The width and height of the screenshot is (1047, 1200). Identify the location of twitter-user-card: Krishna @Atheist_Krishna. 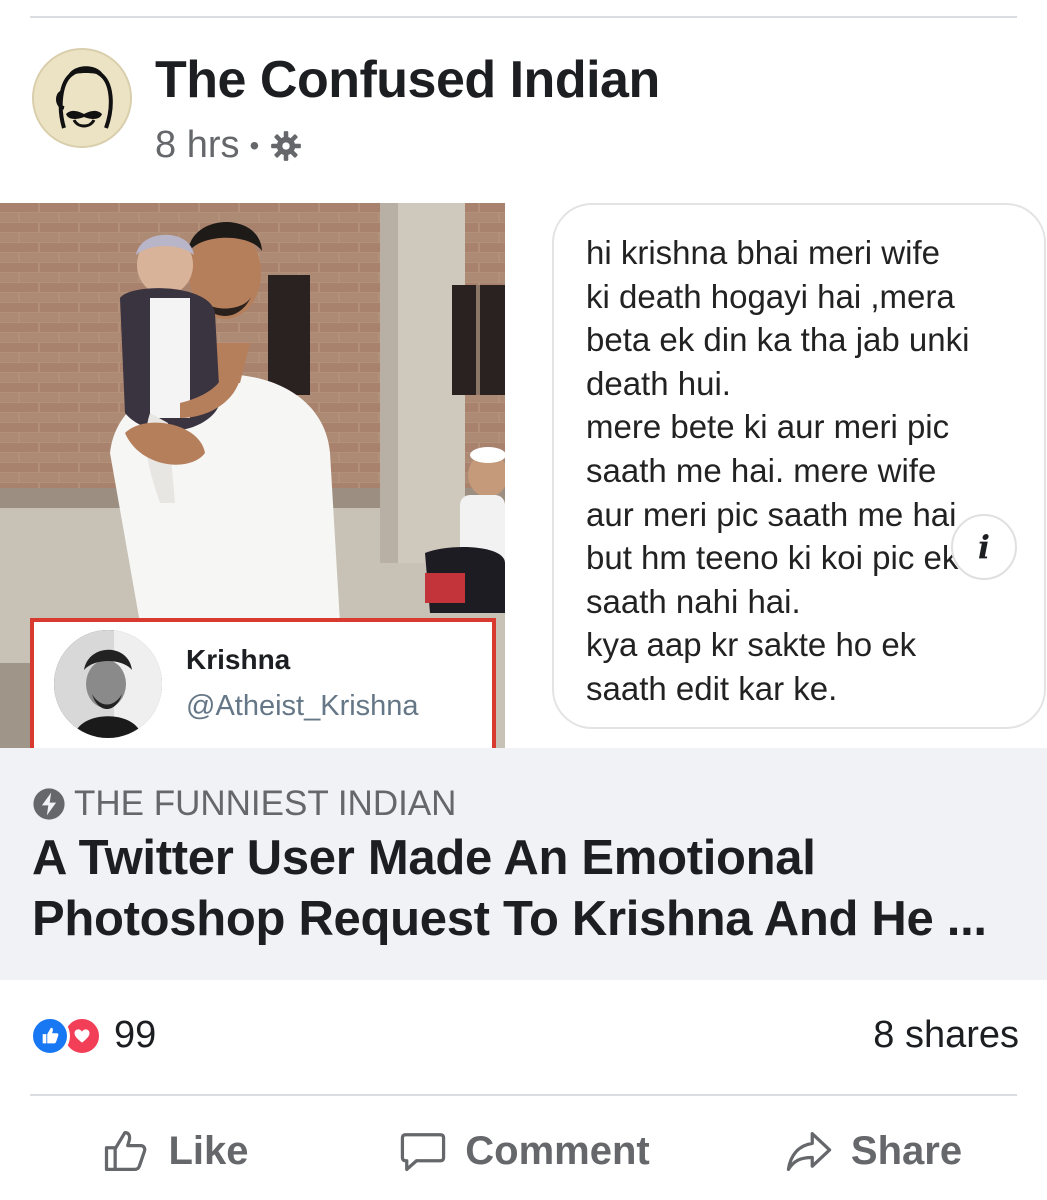
(263, 683).